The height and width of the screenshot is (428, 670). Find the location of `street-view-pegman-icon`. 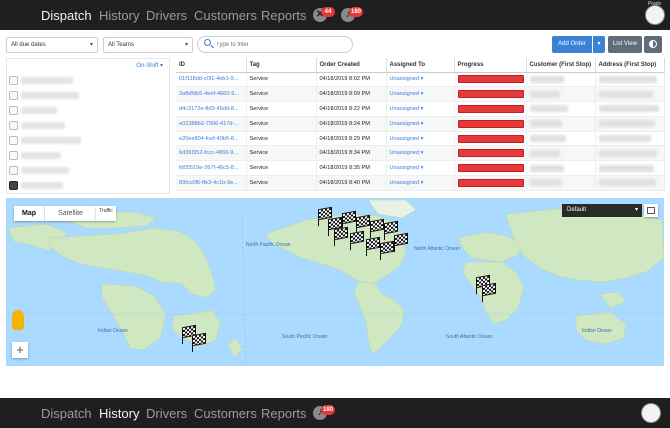

street-view-pegman-icon is located at coordinates (18, 320).